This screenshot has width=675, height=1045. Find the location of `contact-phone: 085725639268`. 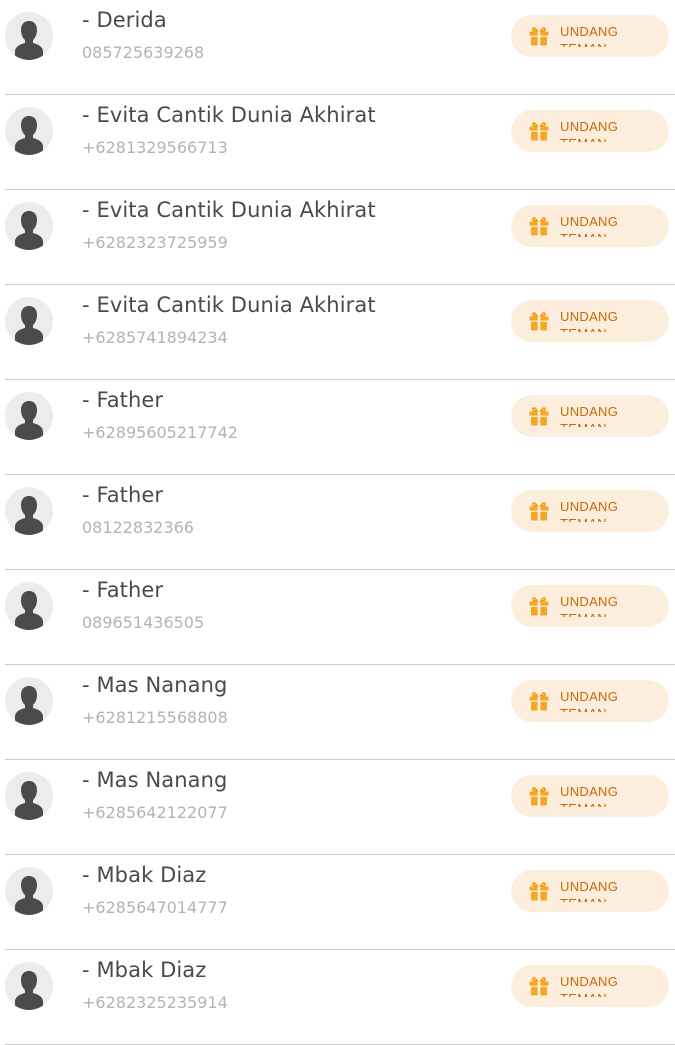

contact-phone: 085725639268 is located at coordinates (143, 52).